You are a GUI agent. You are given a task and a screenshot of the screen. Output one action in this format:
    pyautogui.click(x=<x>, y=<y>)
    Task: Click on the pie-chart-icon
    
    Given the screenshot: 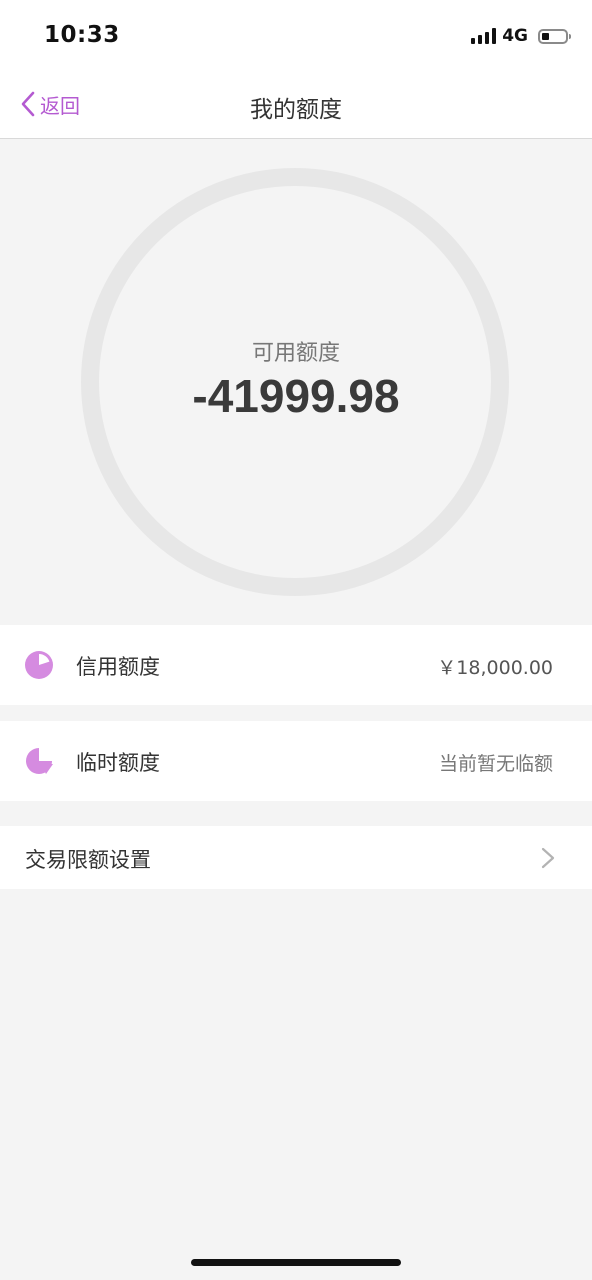 What is the action you would take?
    pyautogui.click(x=39, y=665)
    